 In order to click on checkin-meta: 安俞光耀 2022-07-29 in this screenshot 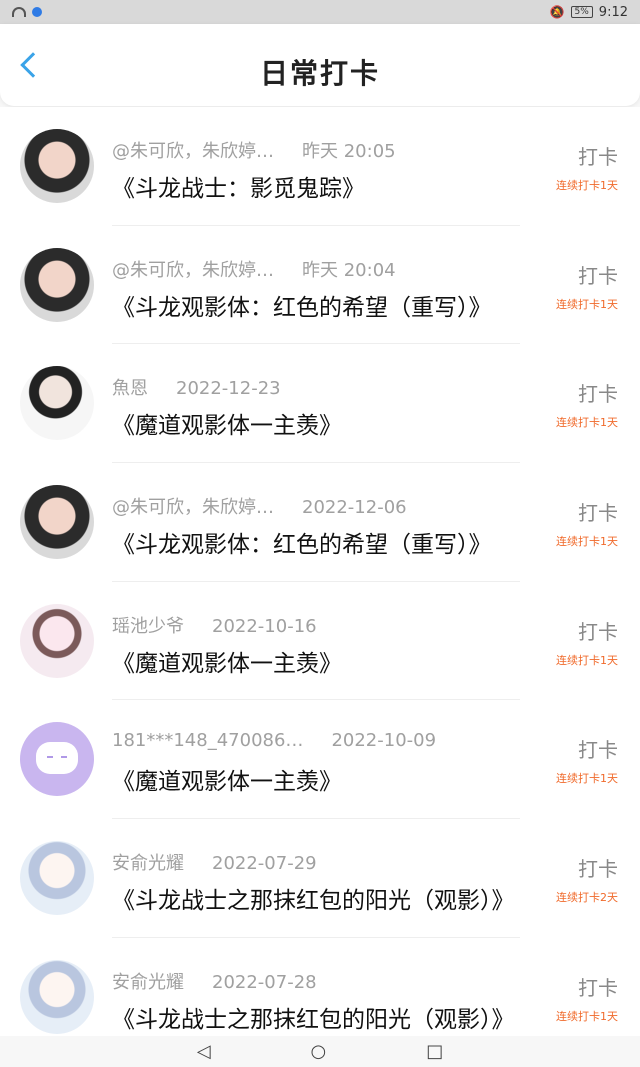, I will do `click(322, 862)`.